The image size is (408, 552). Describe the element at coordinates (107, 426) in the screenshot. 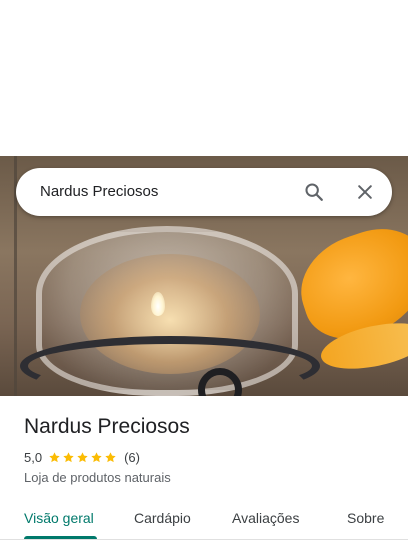

I see `place-title: Nardus Preciosos` at that location.